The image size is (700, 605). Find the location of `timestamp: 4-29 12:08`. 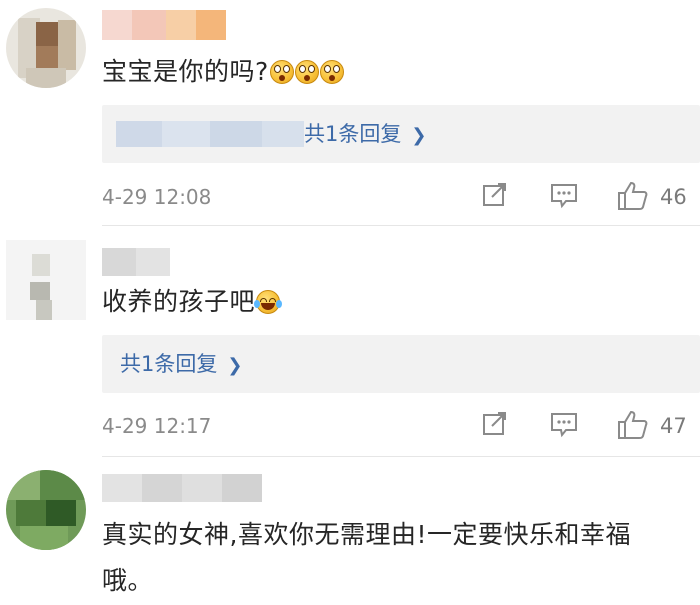

timestamp: 4-29 12:08 is located at coordinates (157, 197).